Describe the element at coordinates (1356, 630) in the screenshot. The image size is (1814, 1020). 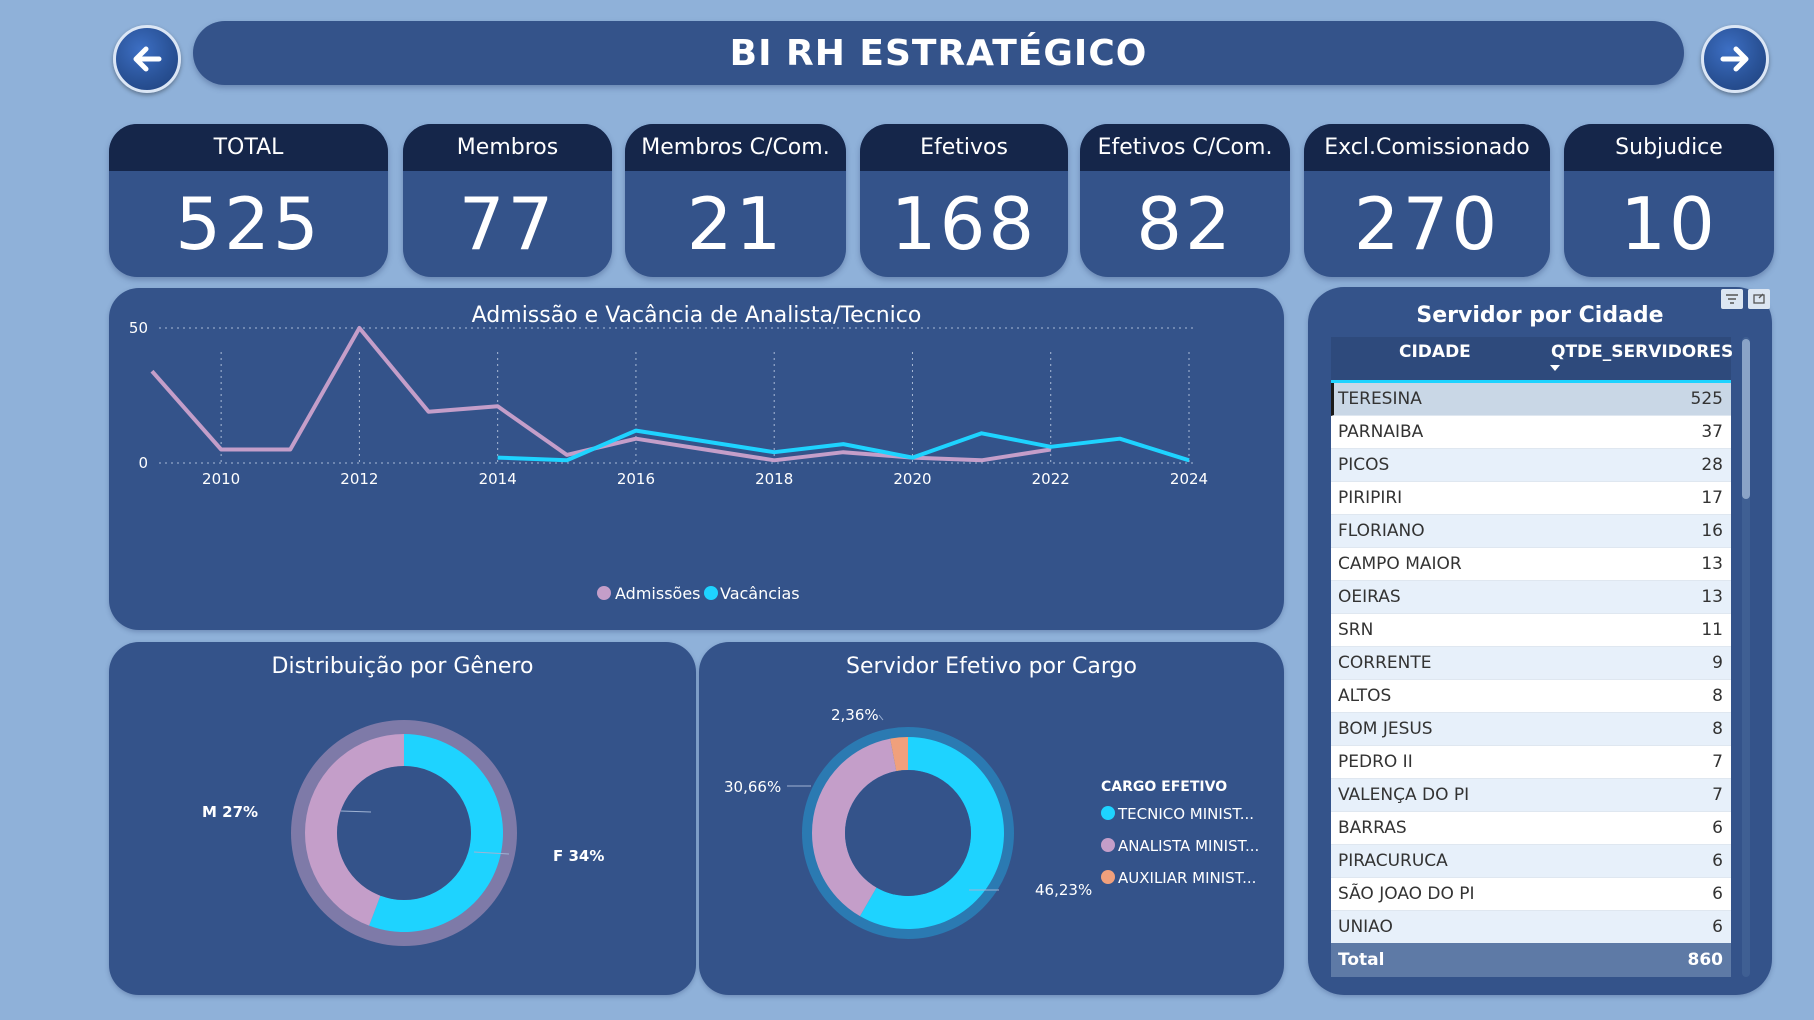
I see `cell-city: SRN` at that location.